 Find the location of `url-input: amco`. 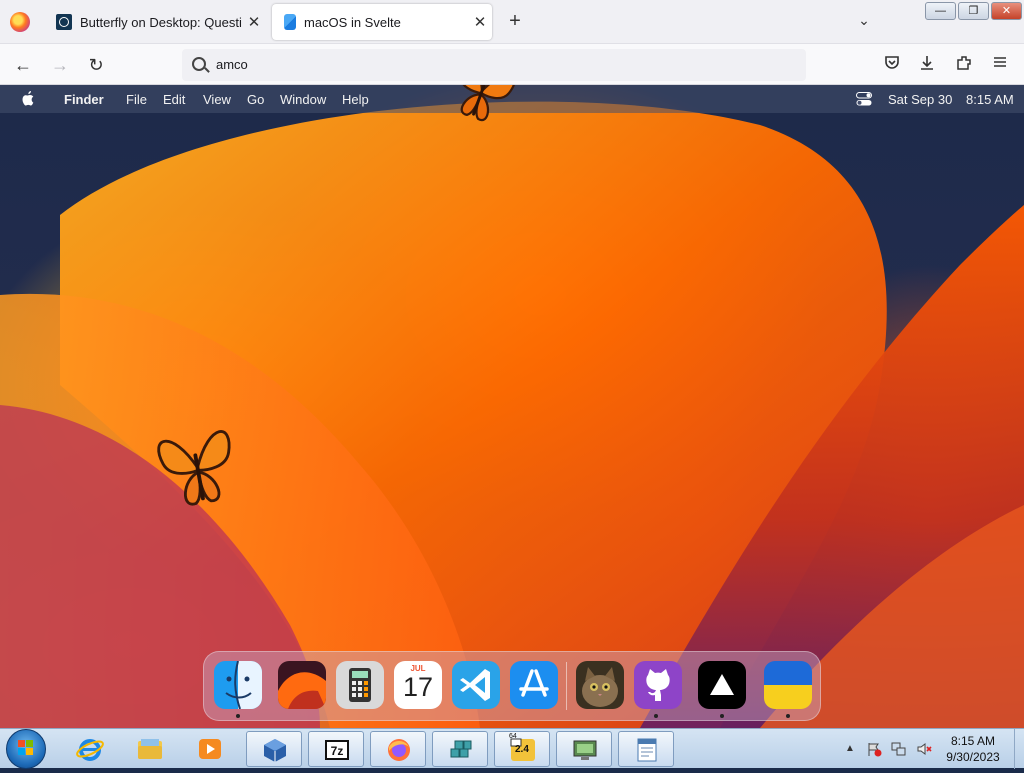

url-input: amco is located at coordinates (232, 64).